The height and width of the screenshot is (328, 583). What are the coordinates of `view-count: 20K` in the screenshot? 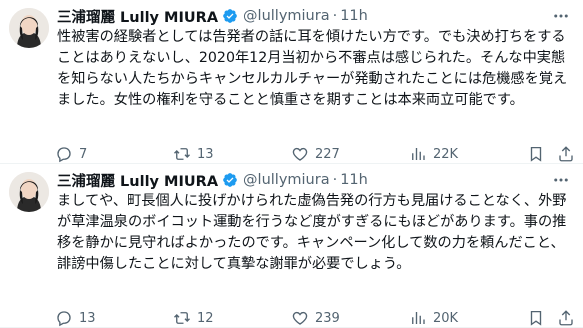 It's located at (446, 318).